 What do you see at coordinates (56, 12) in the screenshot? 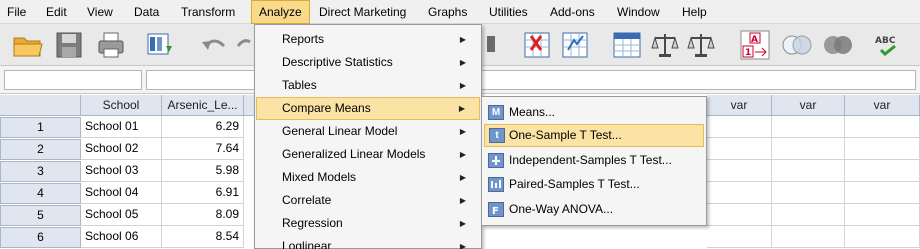
I see `menu-edit: Edit` at bounding box center [56, 12].